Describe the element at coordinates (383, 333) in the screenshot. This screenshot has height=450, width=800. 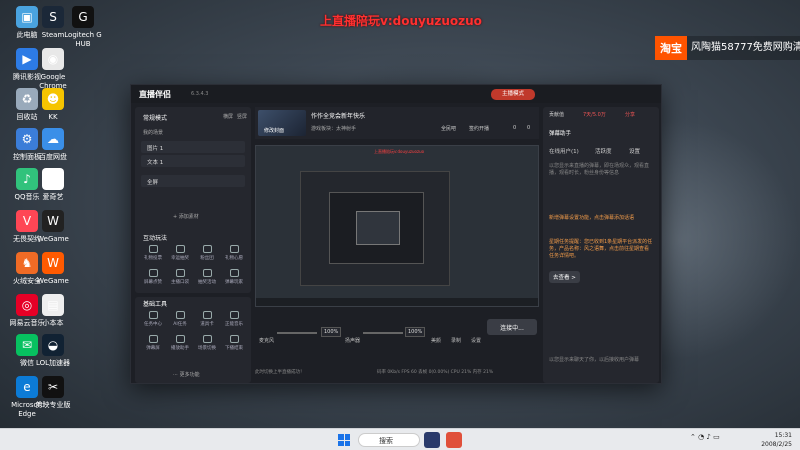
I see `speaker-slider` at that location.